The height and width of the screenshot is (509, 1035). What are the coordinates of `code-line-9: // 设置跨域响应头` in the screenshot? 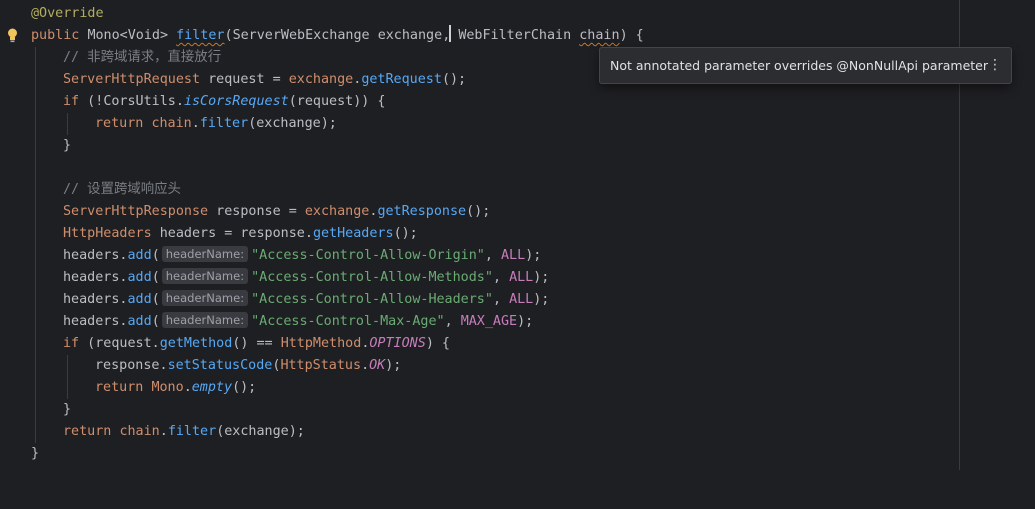 It's located at (480, 190).